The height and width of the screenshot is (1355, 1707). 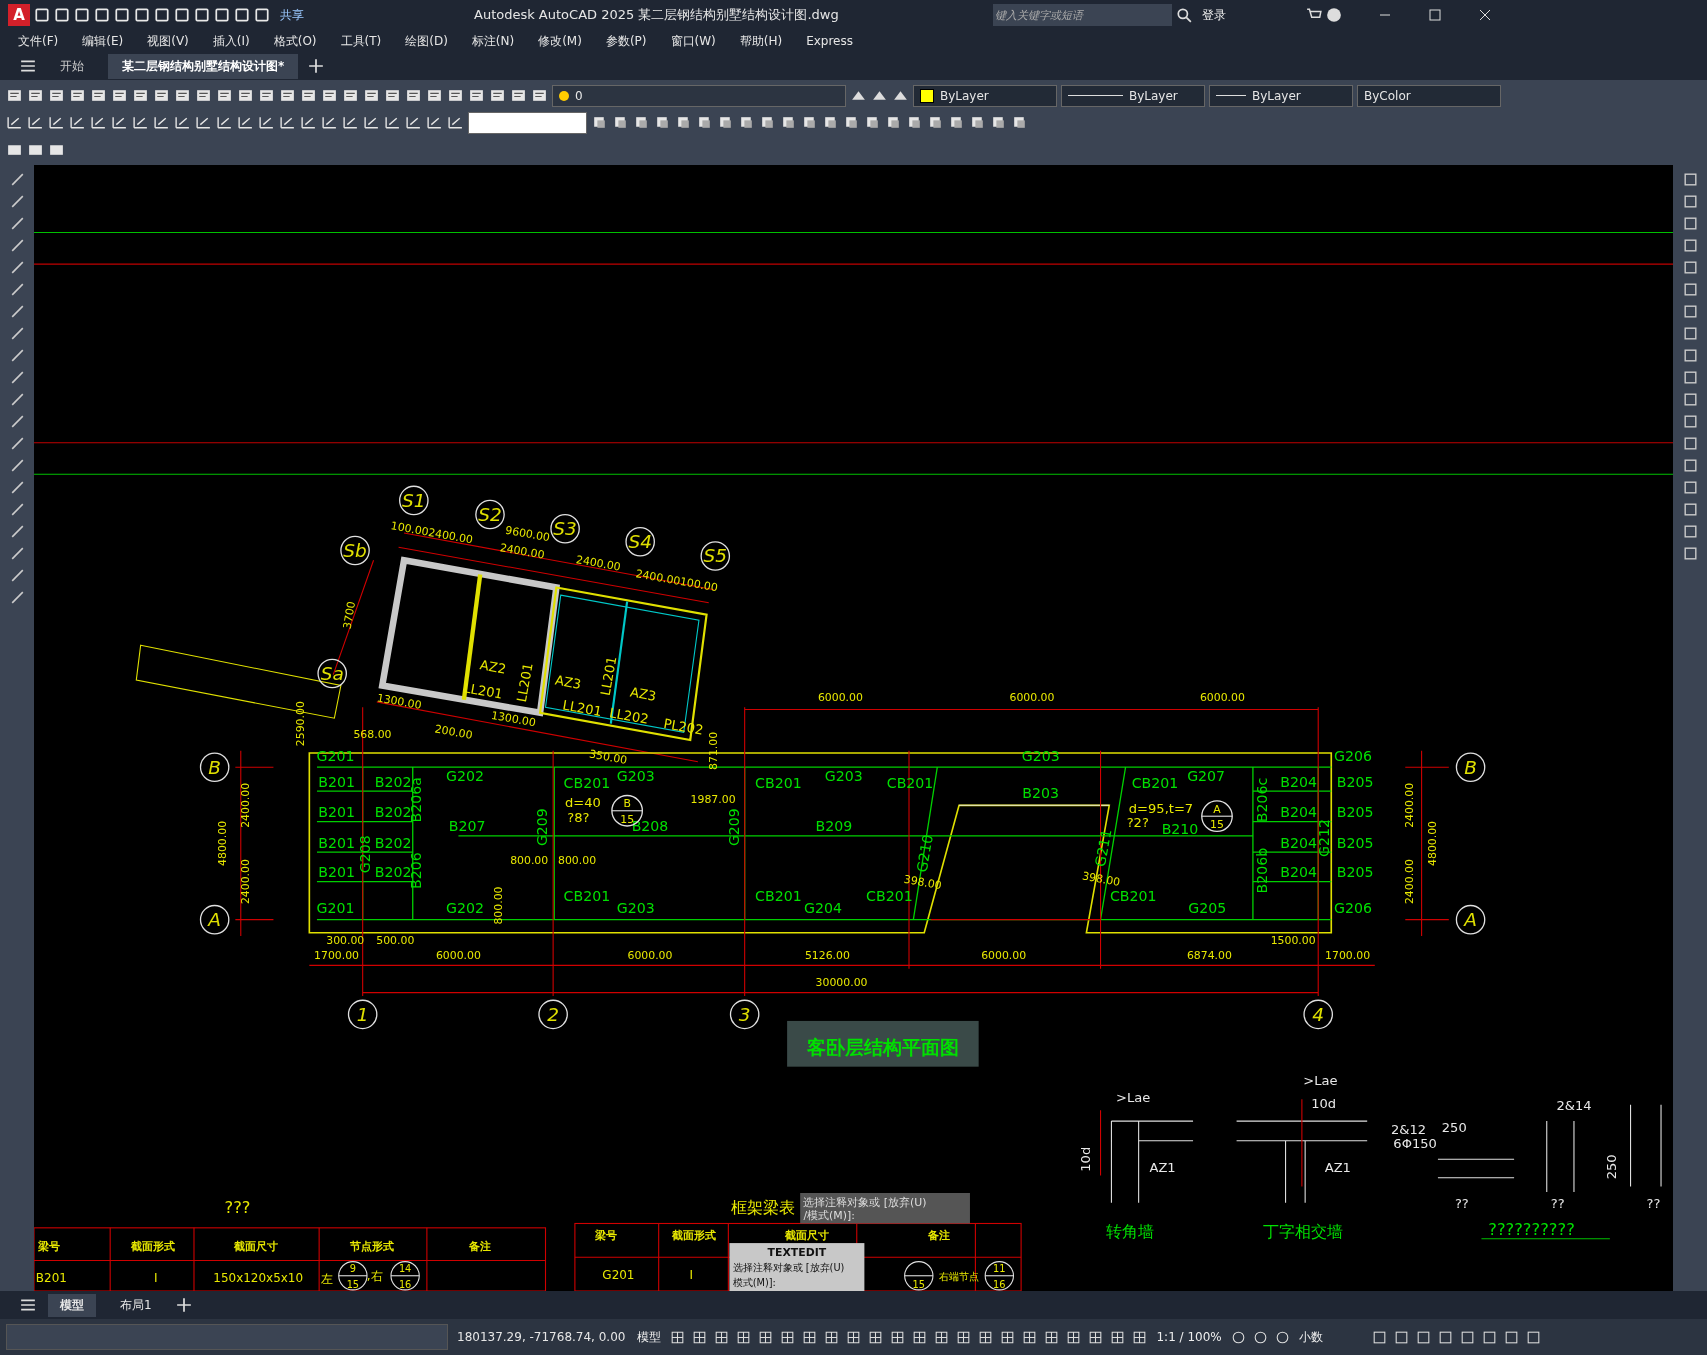 What do you see at coordinates (295, 41) in the screenshot?
I see `menu-item: 格式(O)` at bounding box center [295, 41].